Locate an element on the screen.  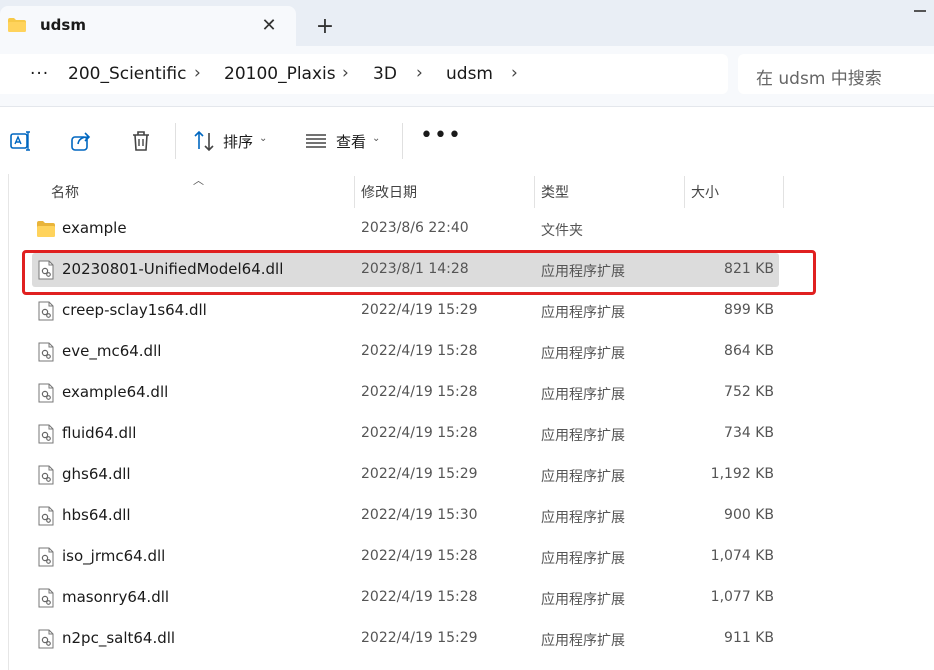
breadcrumb-current: udsm is located at coordinates (469, 74).